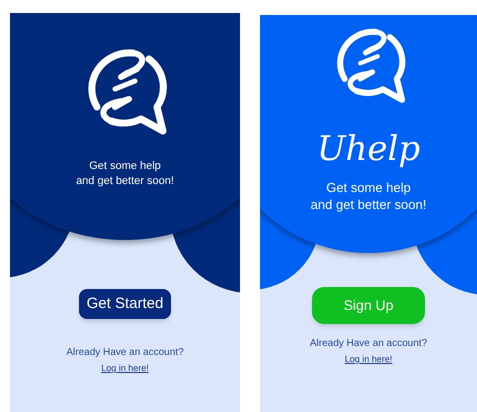 The width and height of the screenshot is (477, 412). Describe the element at coordinates (368, 149) in the screenshot. I see `brand-name: Uhelp` at that location.